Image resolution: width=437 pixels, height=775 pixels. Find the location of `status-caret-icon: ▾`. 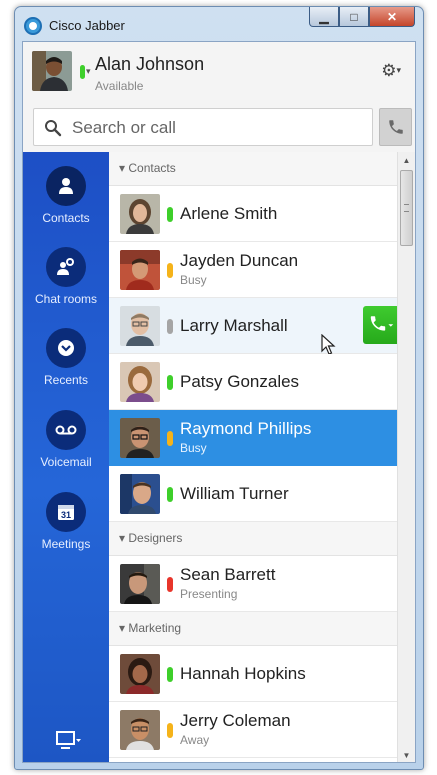

status-caret-icon: ▾ is located at coordinates (88, 71).